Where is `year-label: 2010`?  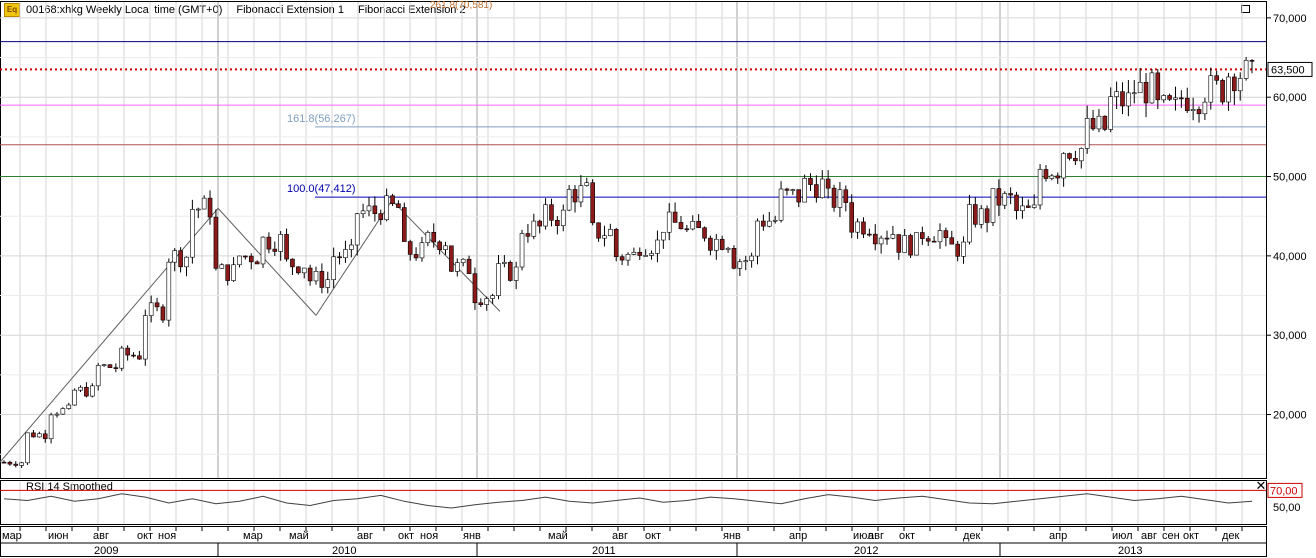
year-label: 2010 is located at coordinates (344, 551).